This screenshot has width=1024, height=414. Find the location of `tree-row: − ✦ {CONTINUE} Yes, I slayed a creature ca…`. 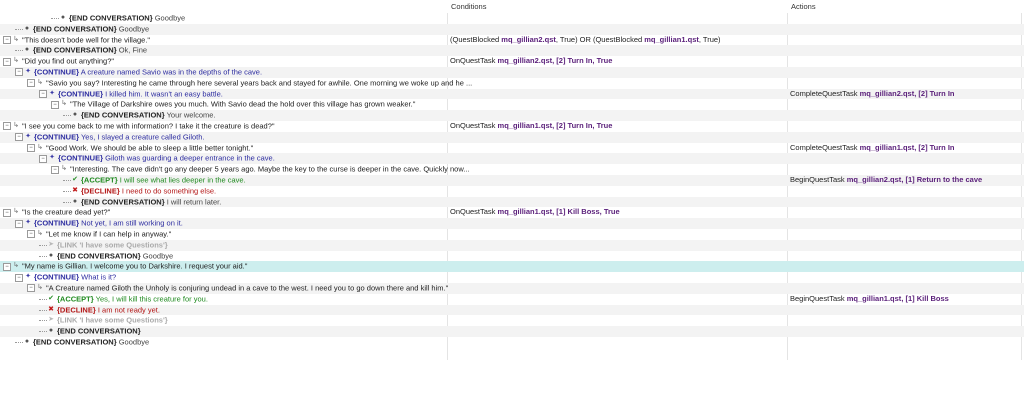

tree-row: − ✦ {CONTINUE} Yes, I slayed a creature ca… is located at coordinates (512, 137).